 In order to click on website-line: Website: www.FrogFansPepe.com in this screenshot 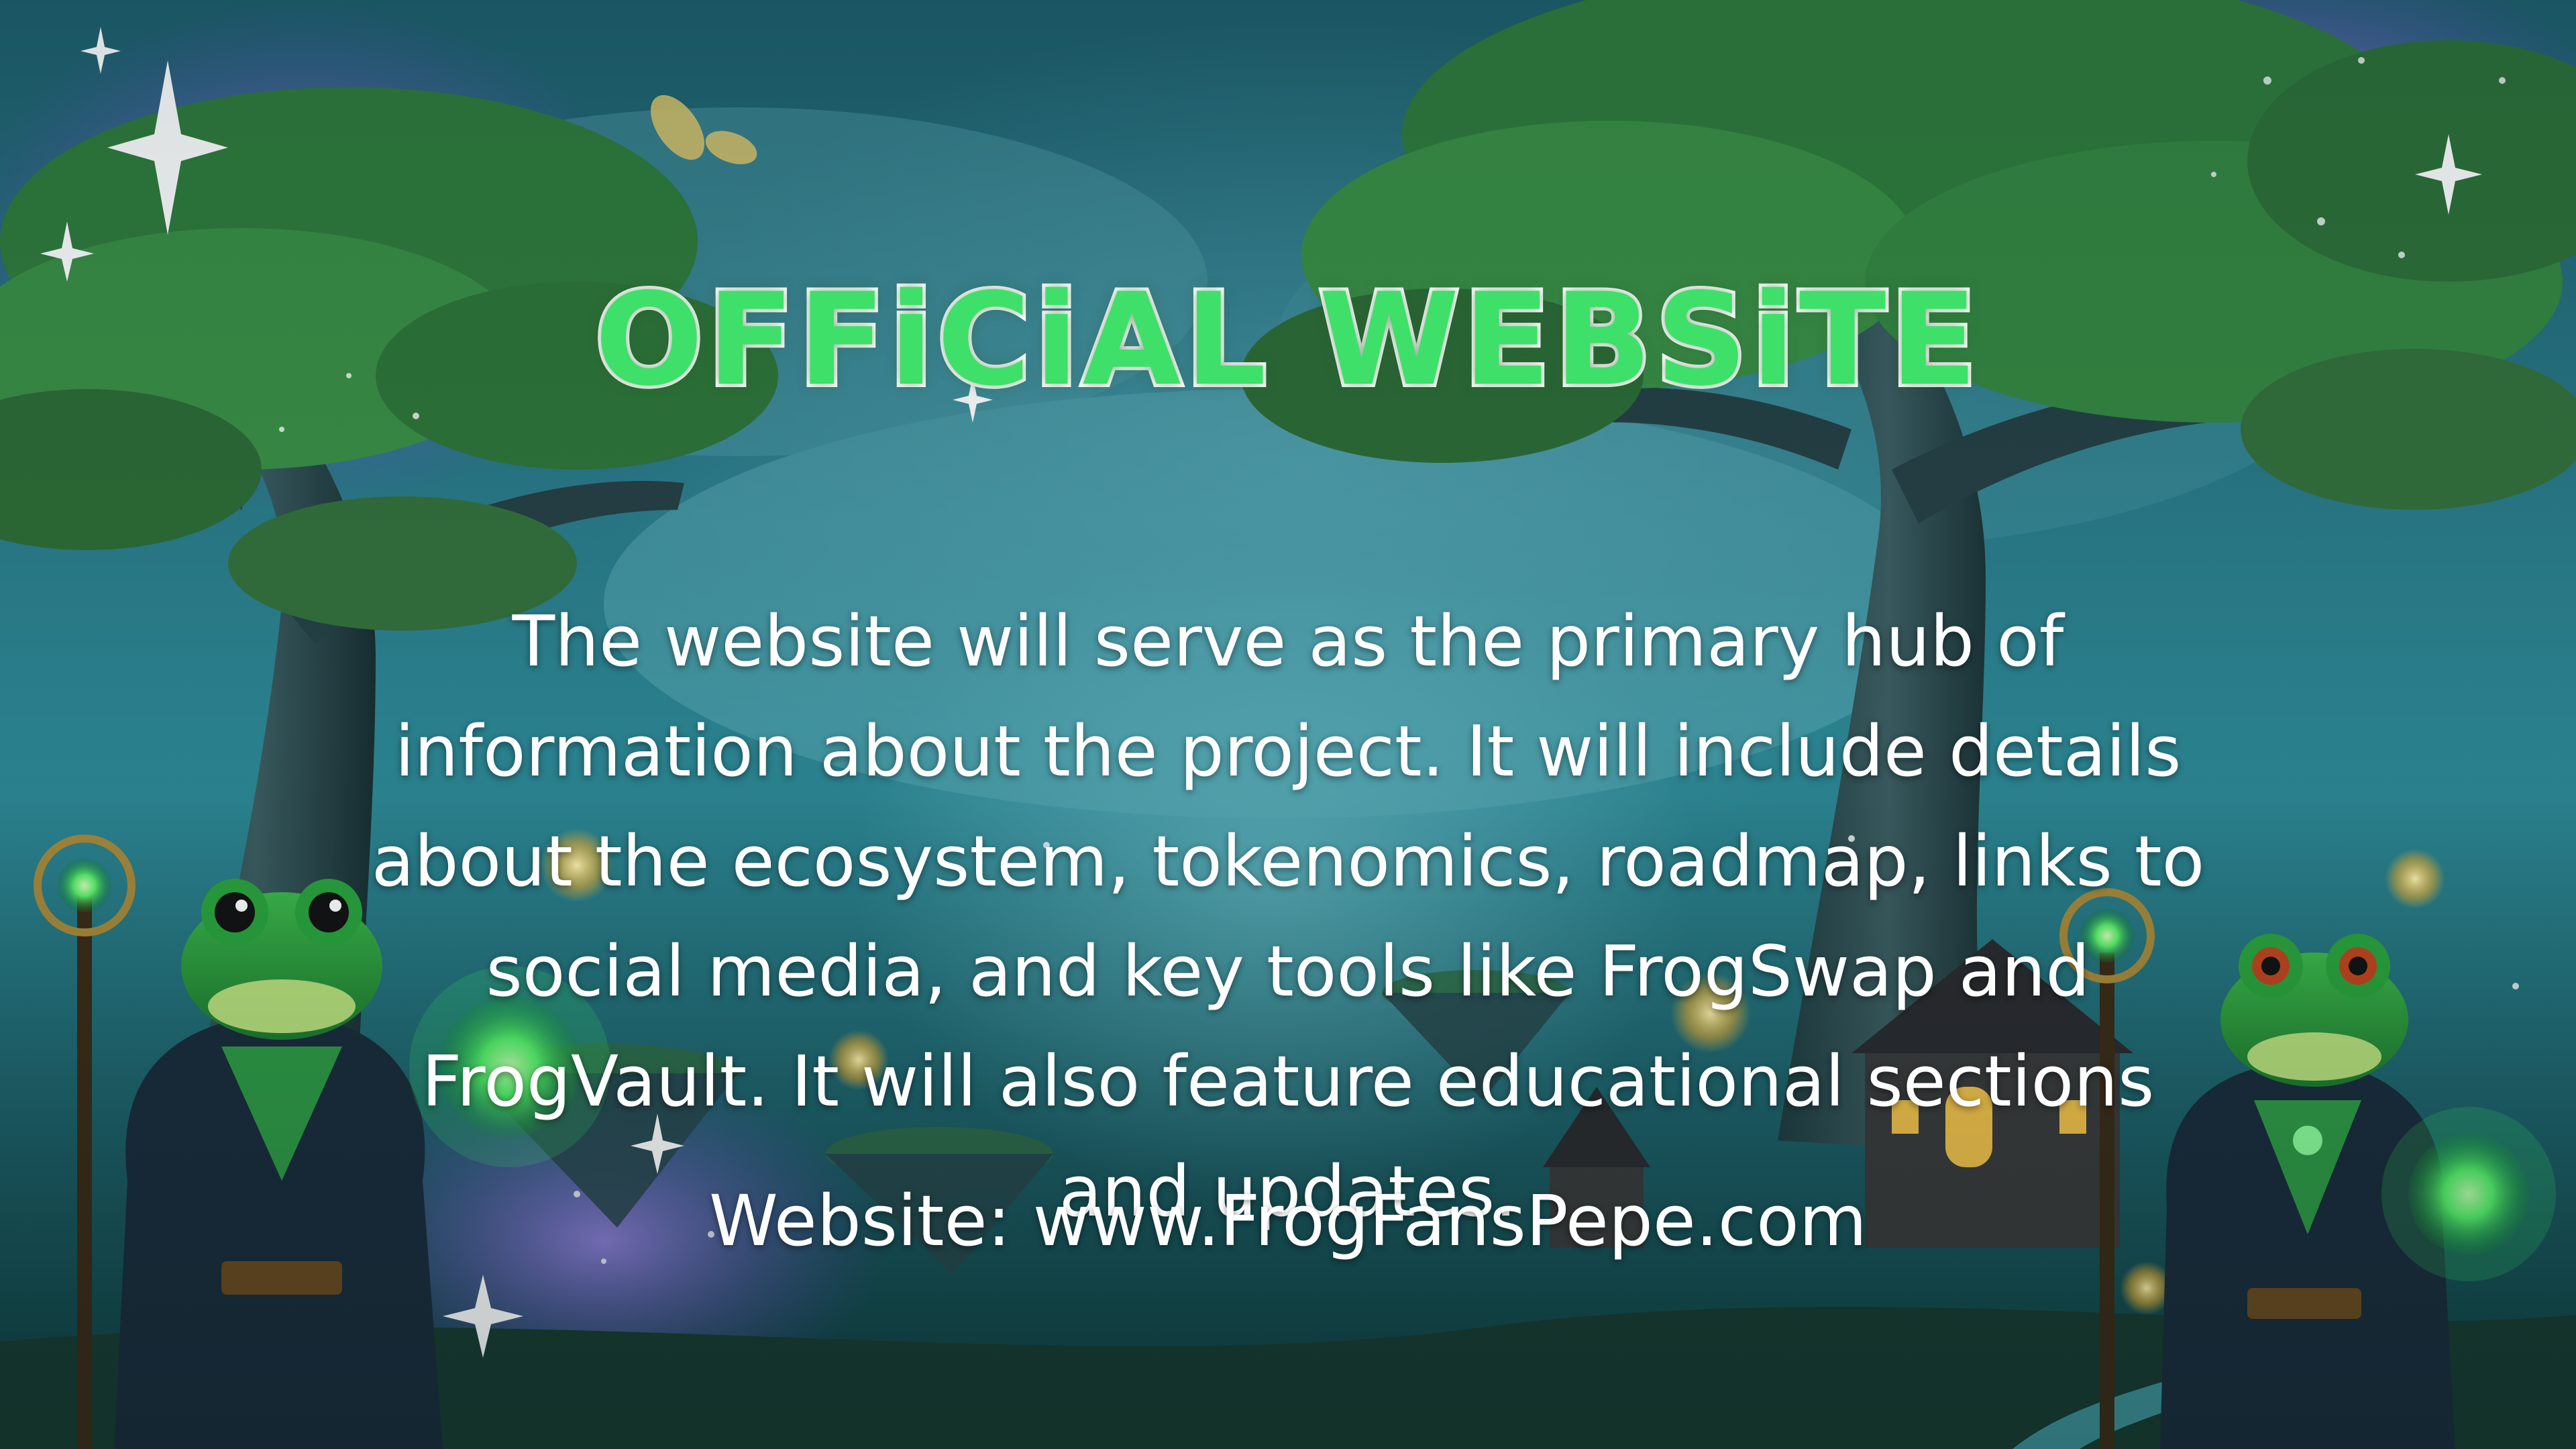, I will do `click(1288, 1221)`.